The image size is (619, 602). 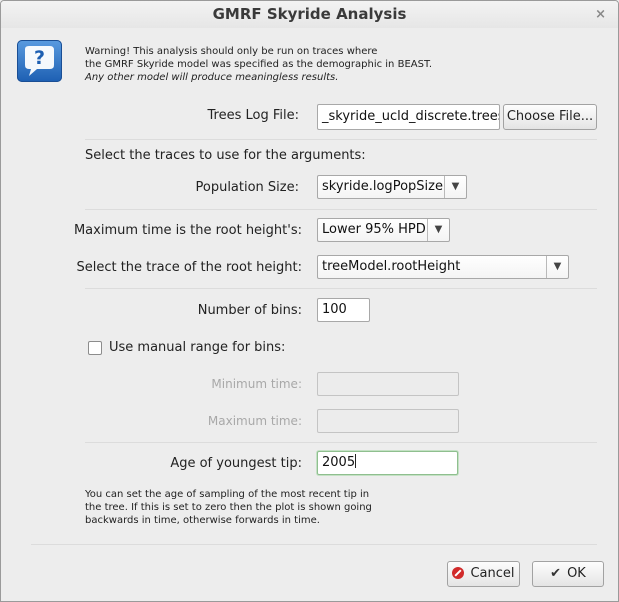 I want to click on min-time-field, so click(x=388, y=384).